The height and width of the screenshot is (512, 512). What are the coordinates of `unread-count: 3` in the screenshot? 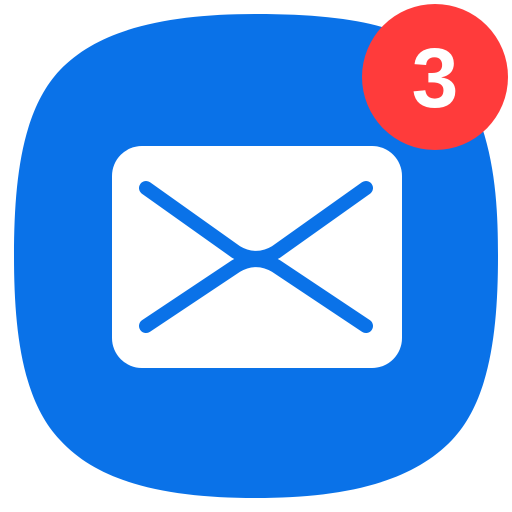 It's located at (435, 78).